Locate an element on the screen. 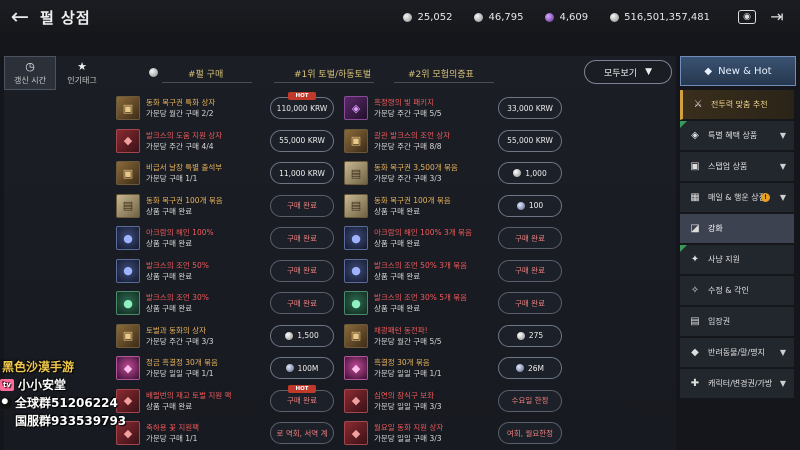 This screenshot has width=800, height=450. sort-tag-rank2: #2위 모험의증표 is located at coordinates (441, 73).